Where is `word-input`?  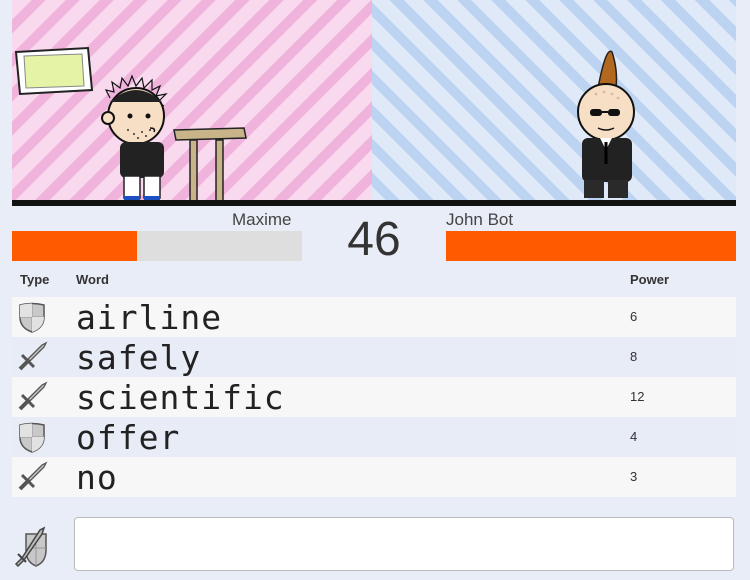 word-input is located at coordinates (404, 544).